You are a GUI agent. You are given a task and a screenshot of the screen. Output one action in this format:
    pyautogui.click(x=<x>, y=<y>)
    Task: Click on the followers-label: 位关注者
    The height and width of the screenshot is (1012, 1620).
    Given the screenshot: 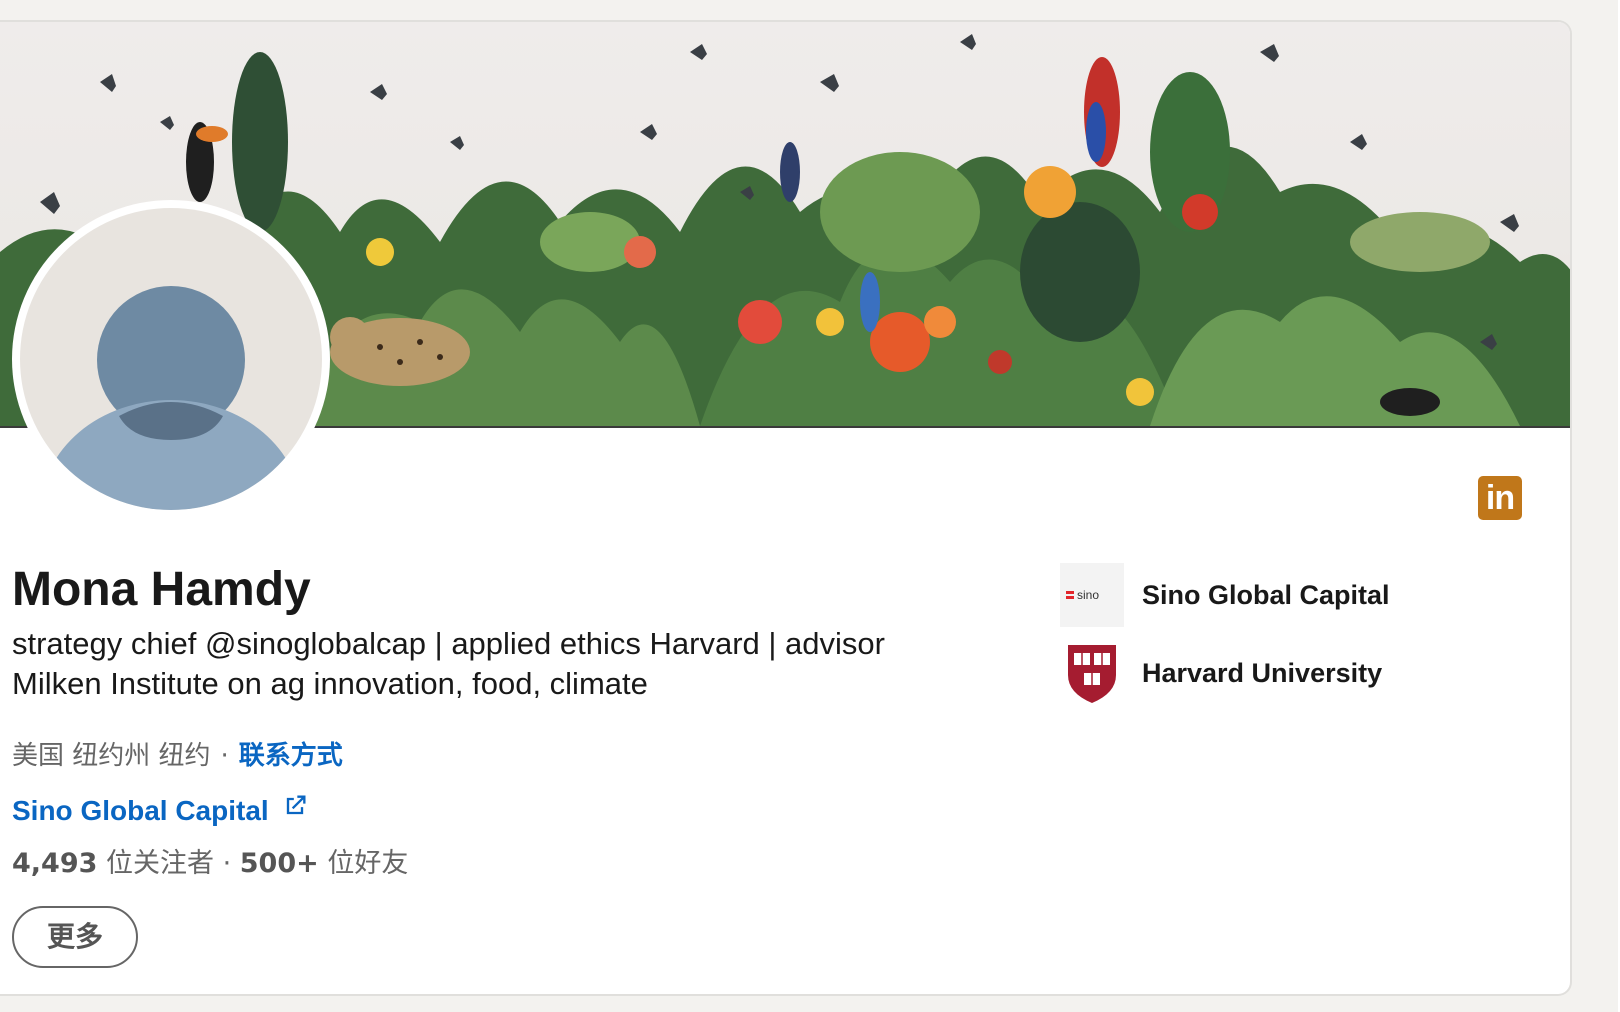 What is the action you would take?
    pyautogui.click(x=160, y=863)
    